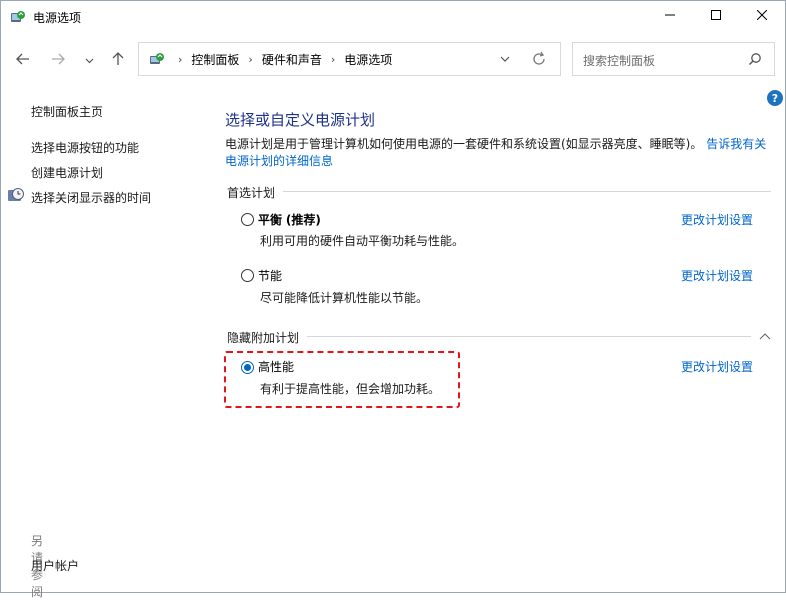 The height and width of the screenshot is (600, 786). Describe the element at coordinates (717, 366) in the screenshot. I see `change-plan-settings-high-performance: 更改计划设置` at that location.